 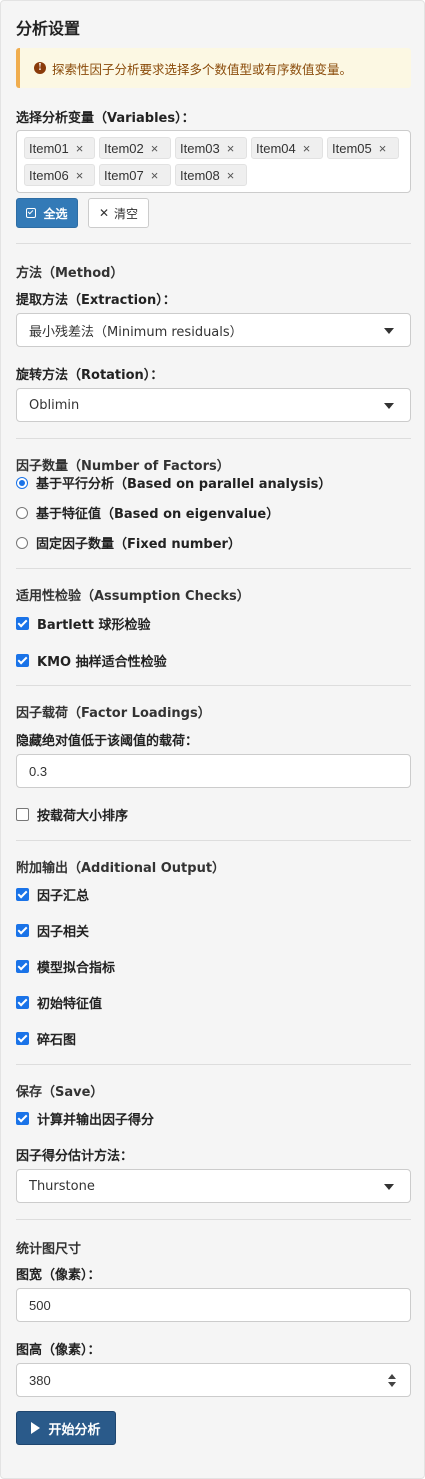 I want to click on play-icon, so click(x=36, y=1428).